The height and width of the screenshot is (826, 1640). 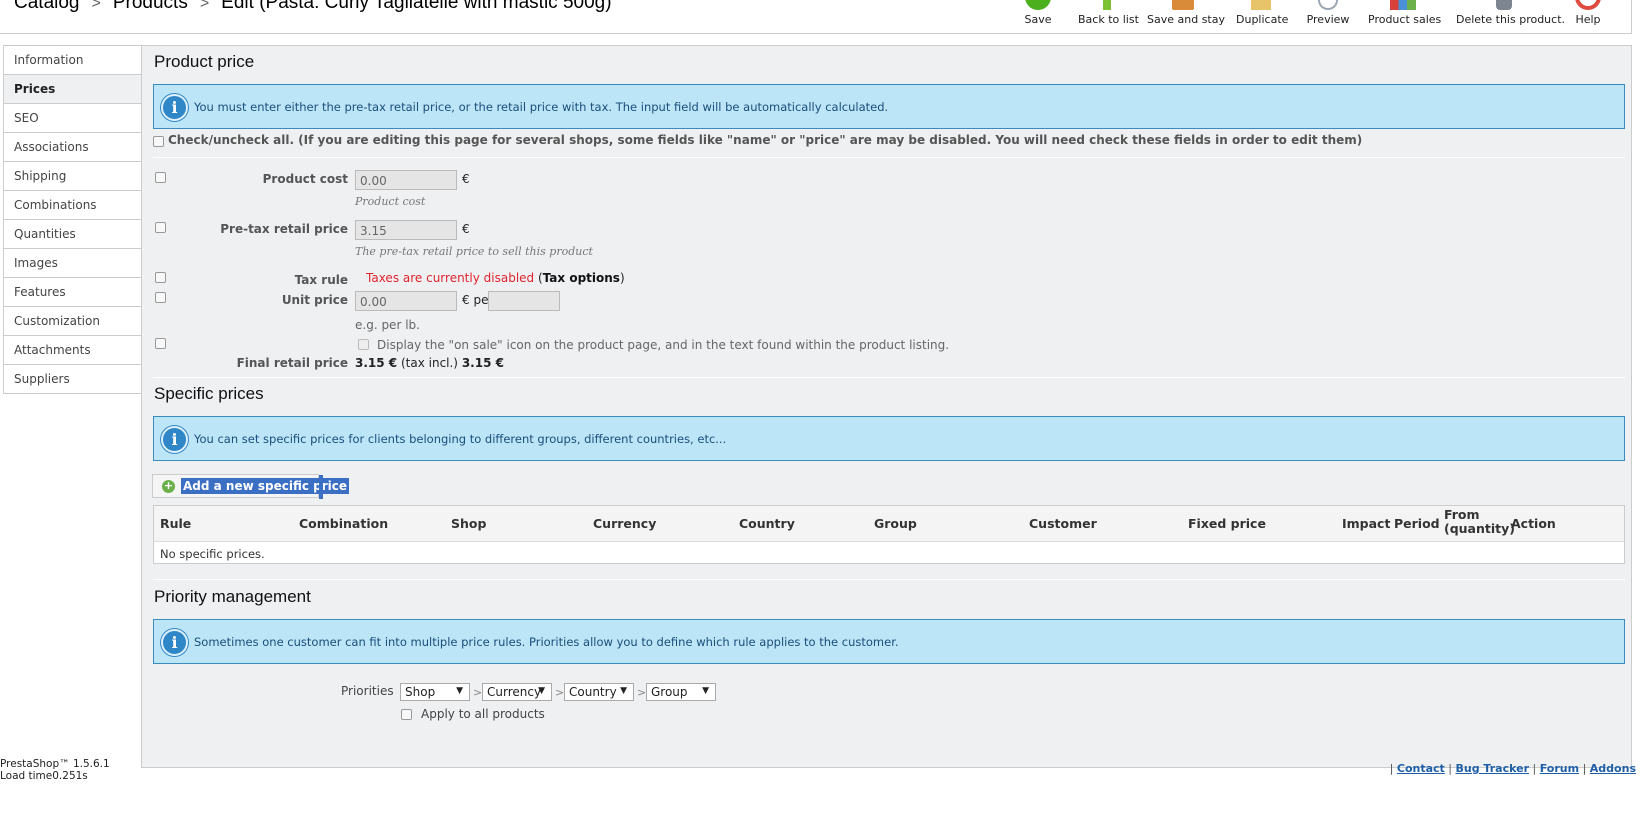 What do you see at coordinates (72, 234) in the screenshot?
I see `tab-quantities: Quantities` at bounding box center [72, 234].